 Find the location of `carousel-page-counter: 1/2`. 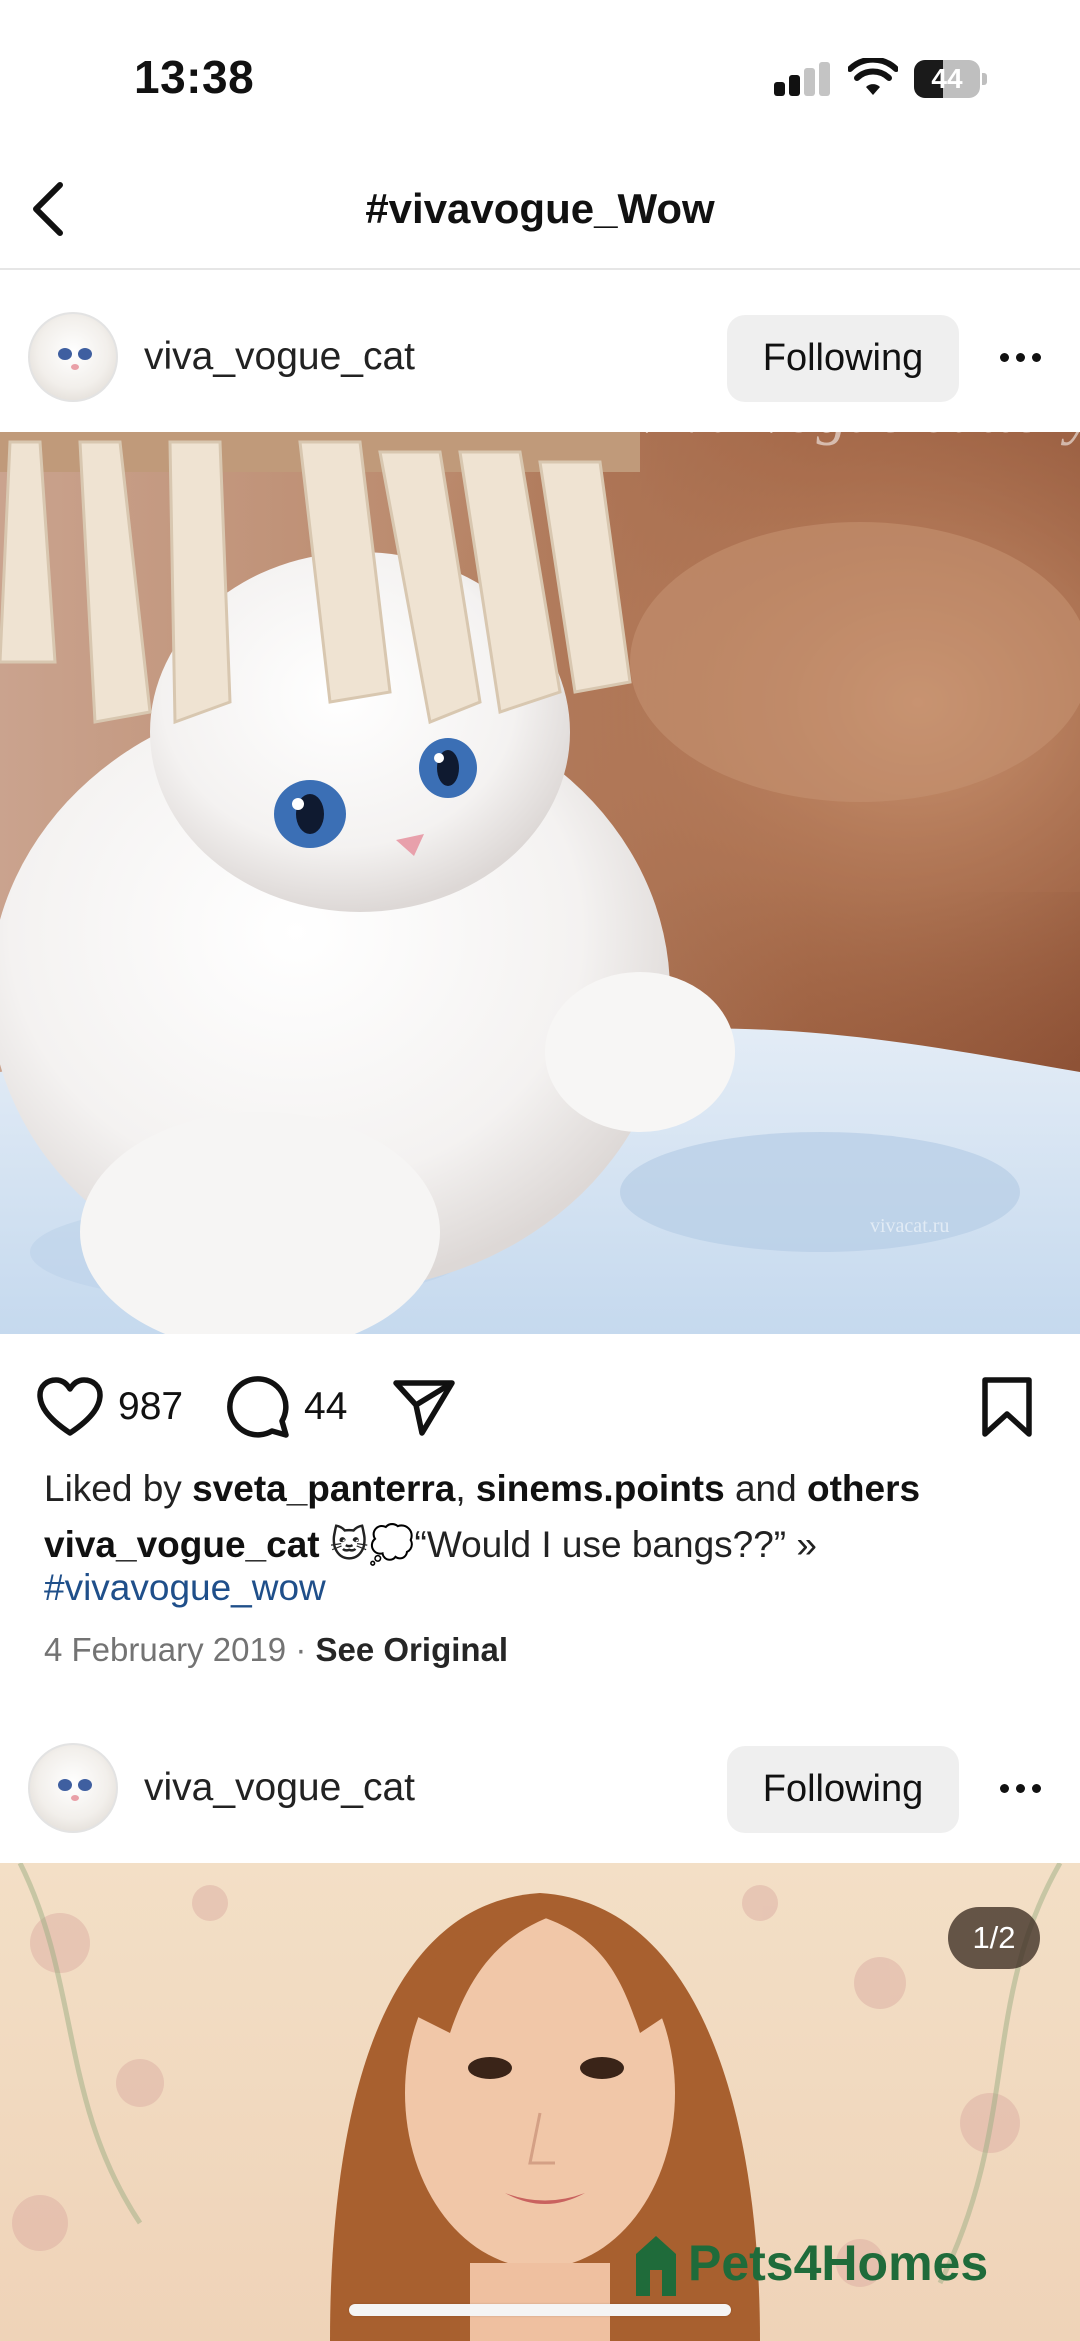

carousel-page-counter: 1/2 is located at coordinates (994, 1938).